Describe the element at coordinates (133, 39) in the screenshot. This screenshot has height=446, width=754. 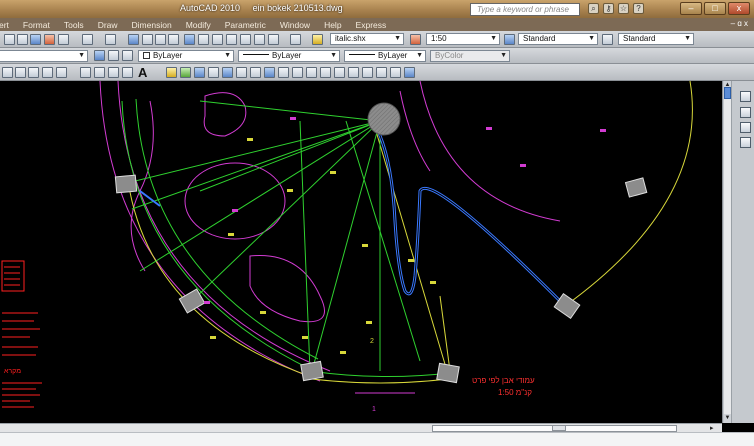
I see `pan-icon` at that location.